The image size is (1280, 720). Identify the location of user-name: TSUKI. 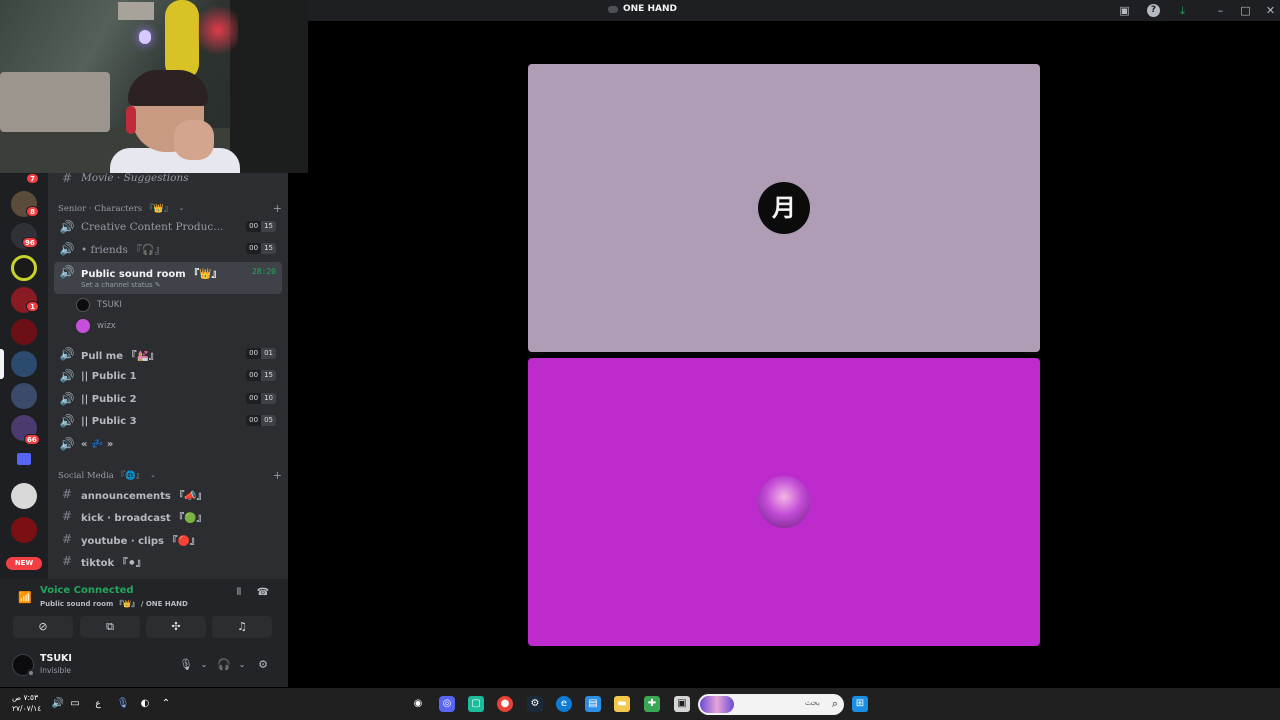
(56, 658).